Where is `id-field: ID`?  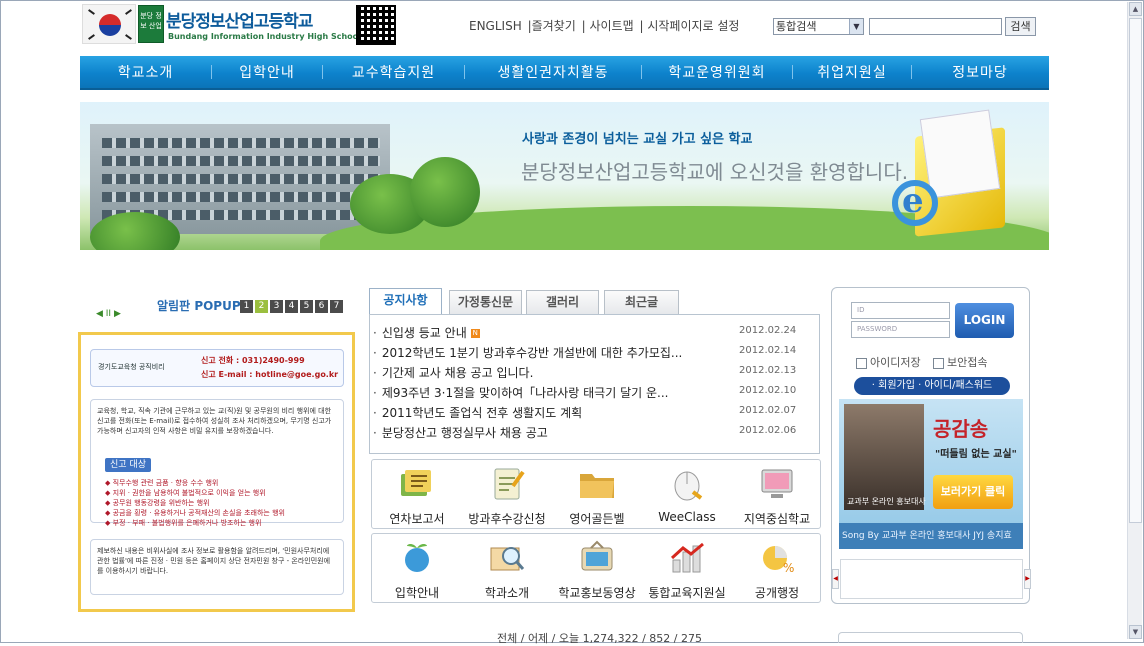
id-field: ID is located at coordinates (900, 310).